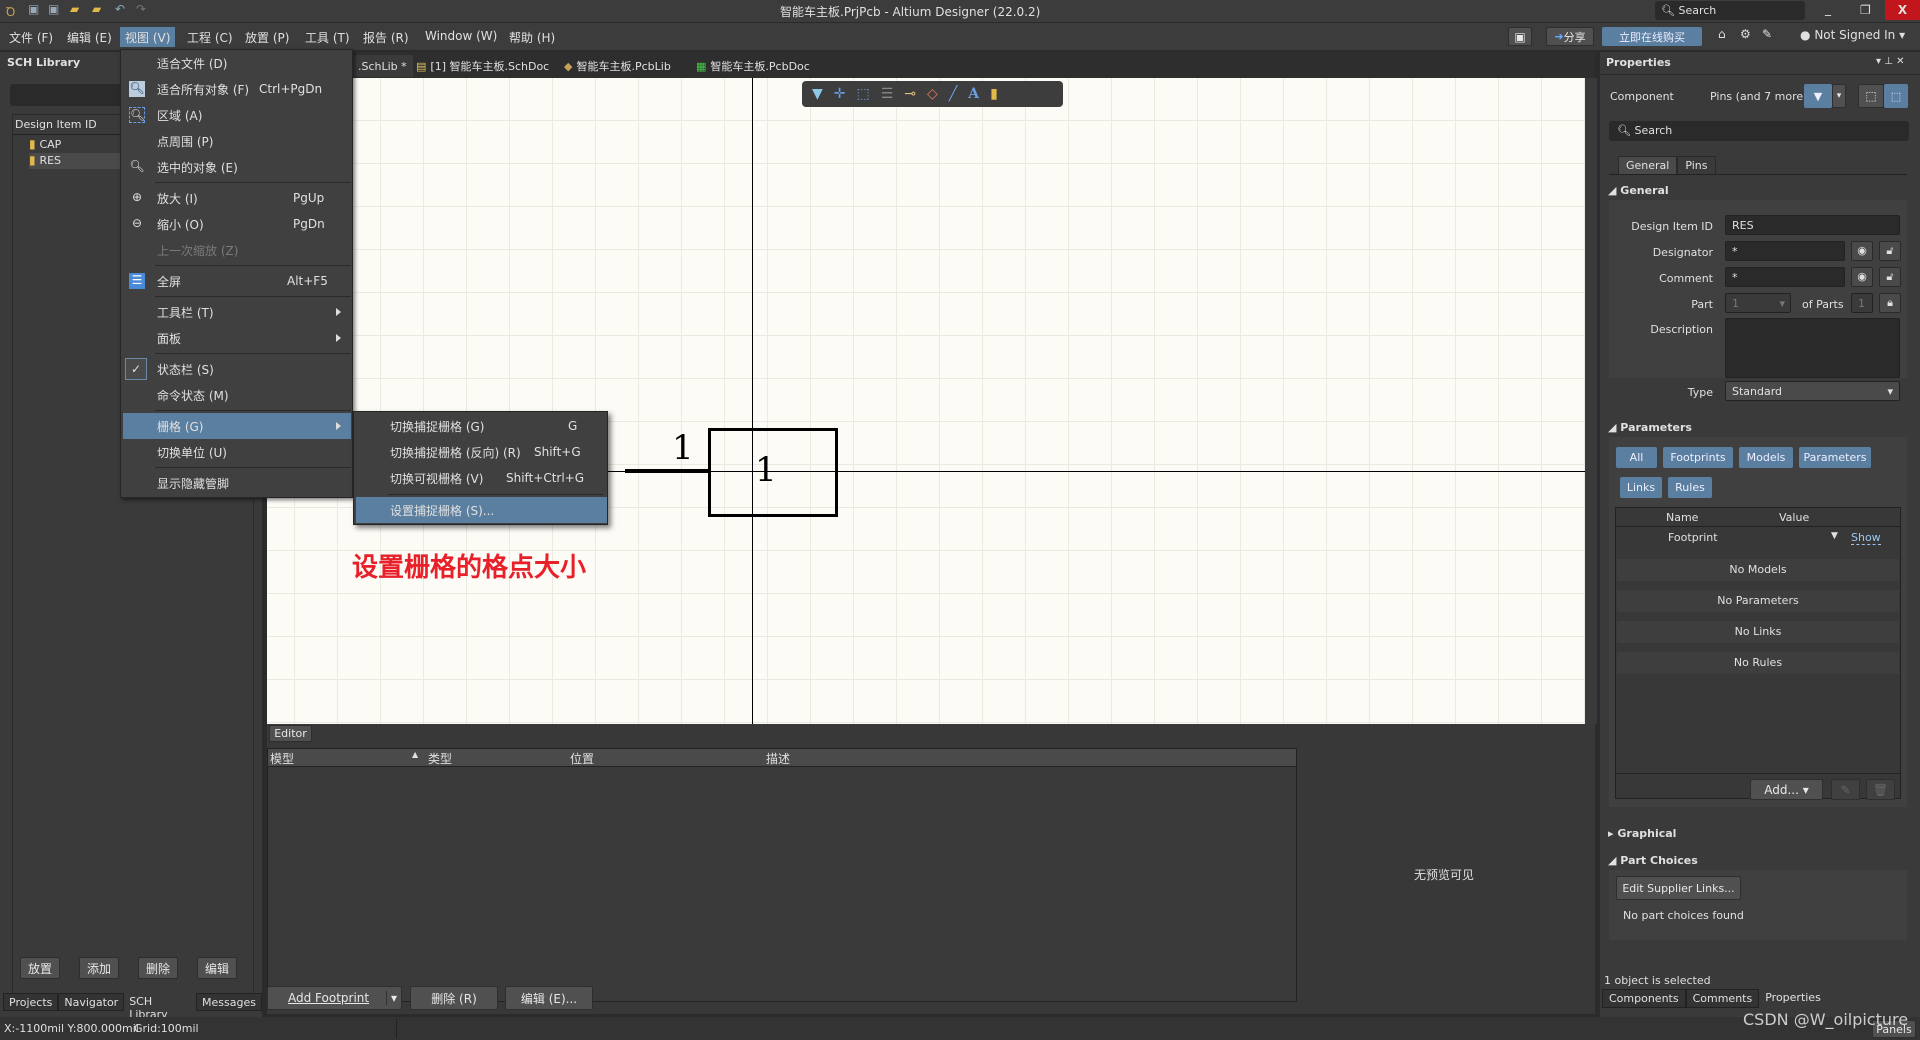 Image resolution: width=1920 pixels, height=1040 pixels. Describe the element at coordinates (237, 395) in the screenshot. I see `menu-item-command-status: 命令状态 (M)` at that location.